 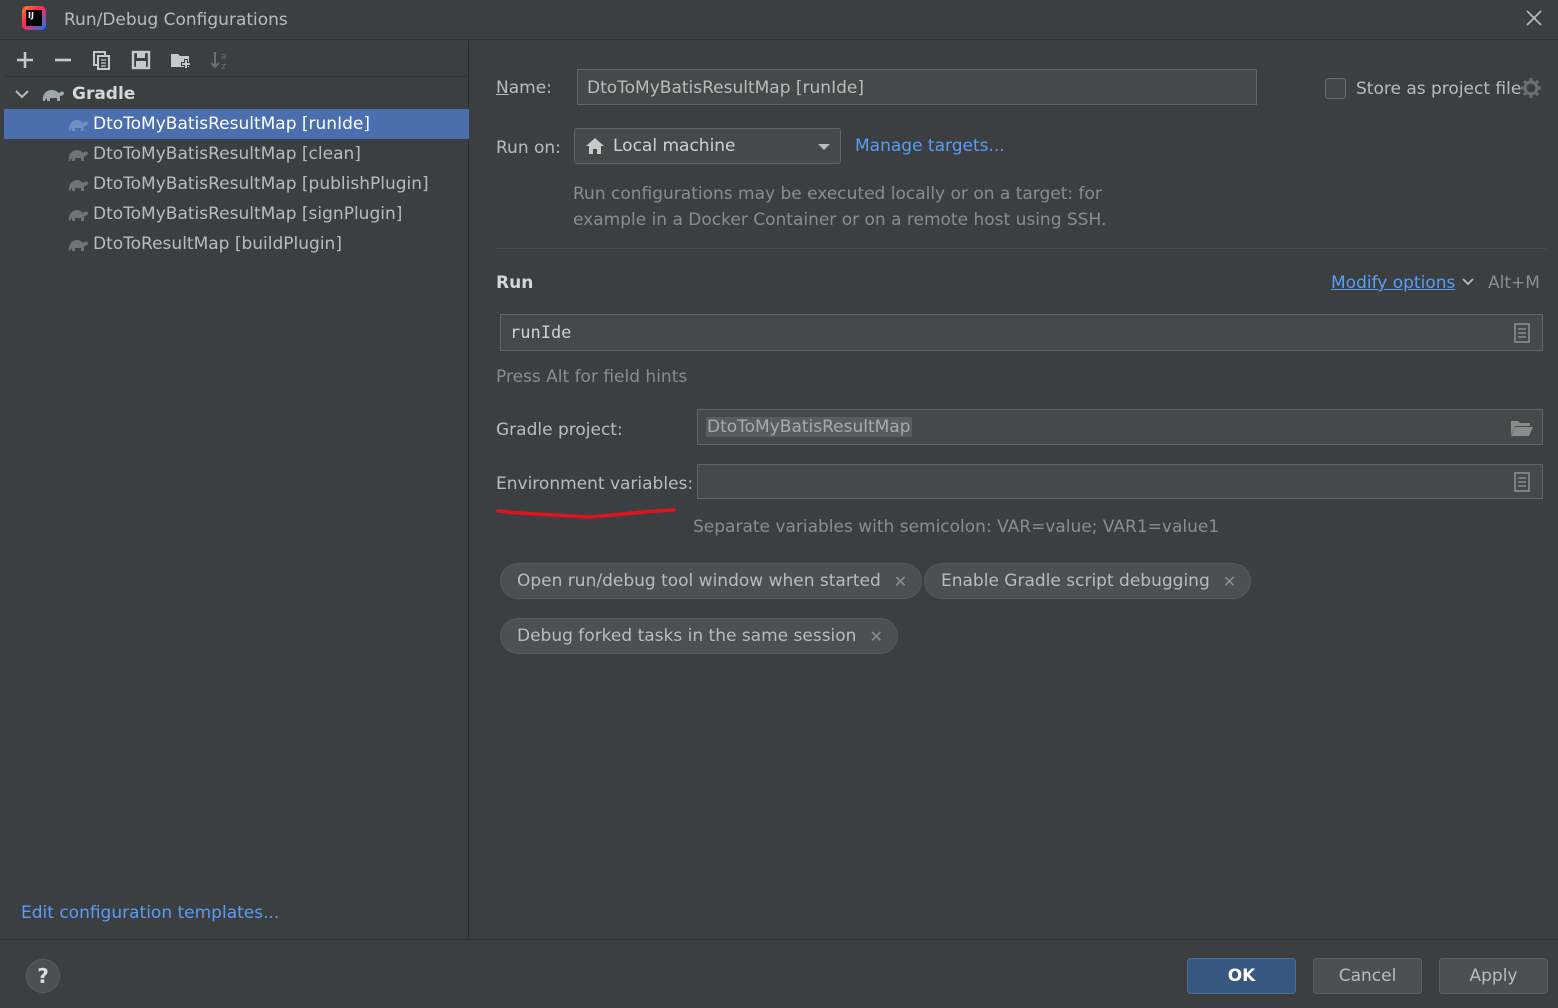 What do you see at coordinates (586, 513) in the screenshot?
I see `red-underline-annotation` at bounding box center [586, 513].